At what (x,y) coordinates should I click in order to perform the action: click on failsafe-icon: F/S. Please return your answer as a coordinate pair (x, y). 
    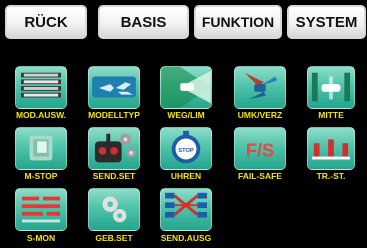
    Looking at the image, I should click on (260, 148).